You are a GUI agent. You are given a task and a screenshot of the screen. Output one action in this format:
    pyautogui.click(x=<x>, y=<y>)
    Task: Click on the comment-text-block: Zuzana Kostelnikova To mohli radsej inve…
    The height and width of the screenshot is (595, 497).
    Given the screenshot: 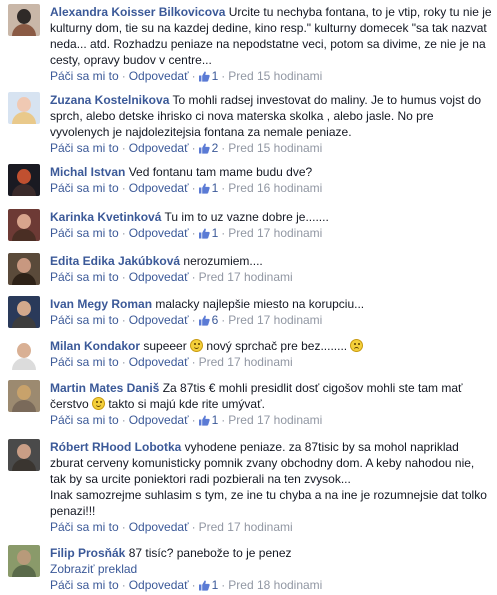 What is the action you would take?
    pyautogui.click(x=271, y=116)
    